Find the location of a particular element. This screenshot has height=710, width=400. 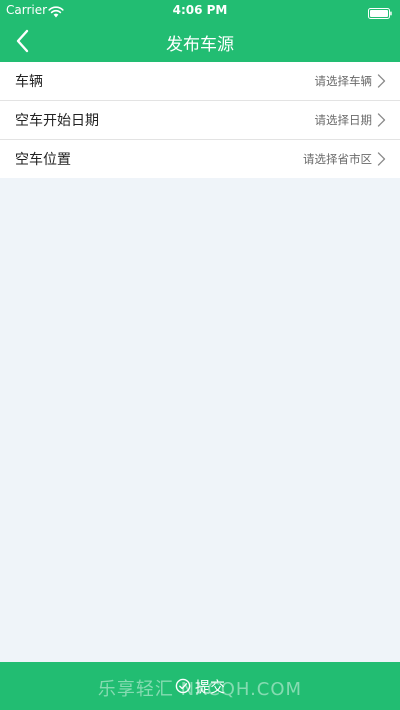

nav-bar: 发布车源 is located at coordinates (200, 41).